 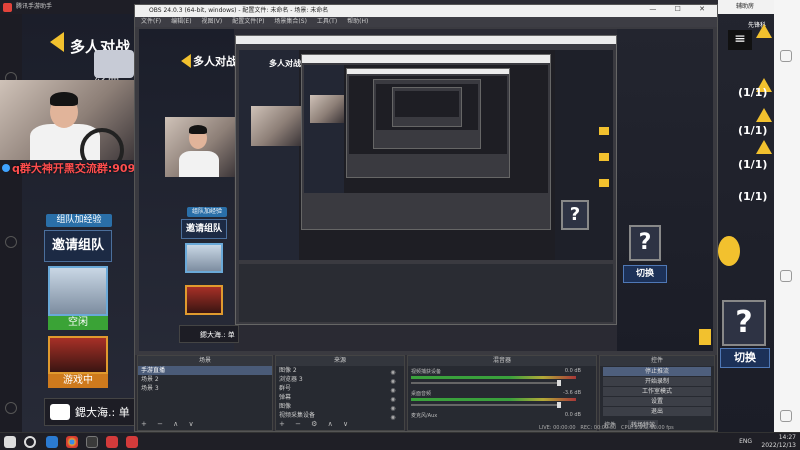 What do you see at coordinates (745, 442) in the screenshot?
I see `language-indicator: ENG` at bounding box center [745, 442].